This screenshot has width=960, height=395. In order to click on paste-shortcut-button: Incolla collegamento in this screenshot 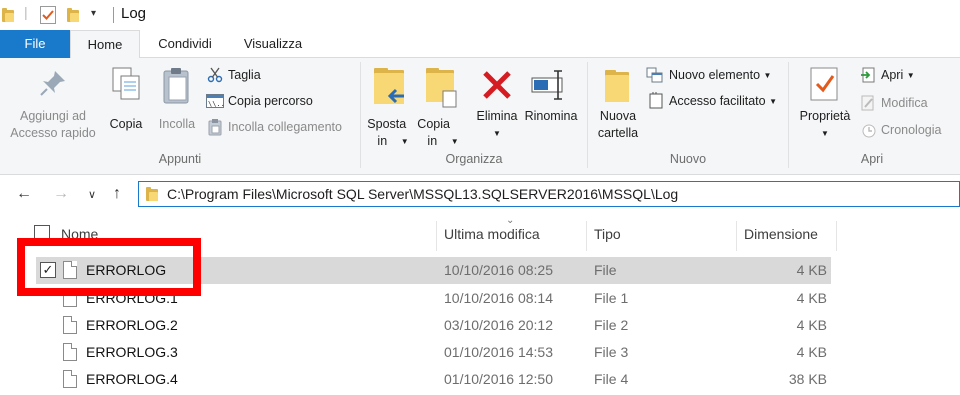, I will do `click(280, 127)`.